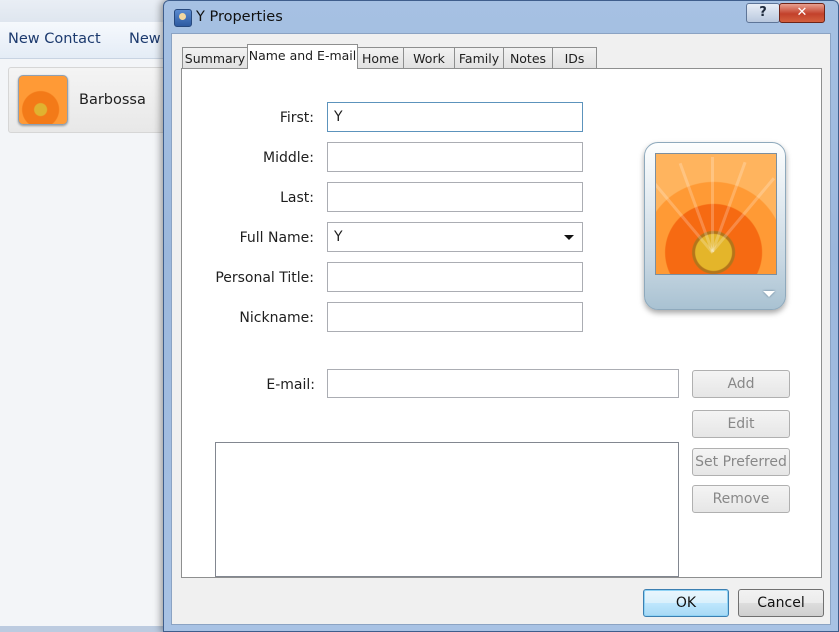 Image resolution: width=839 pixels, height=632 pixels. What do you see at coordinates (338, 237) in the screenshot?
I see `full-name-value: Y` at bounding box center [338, 237].